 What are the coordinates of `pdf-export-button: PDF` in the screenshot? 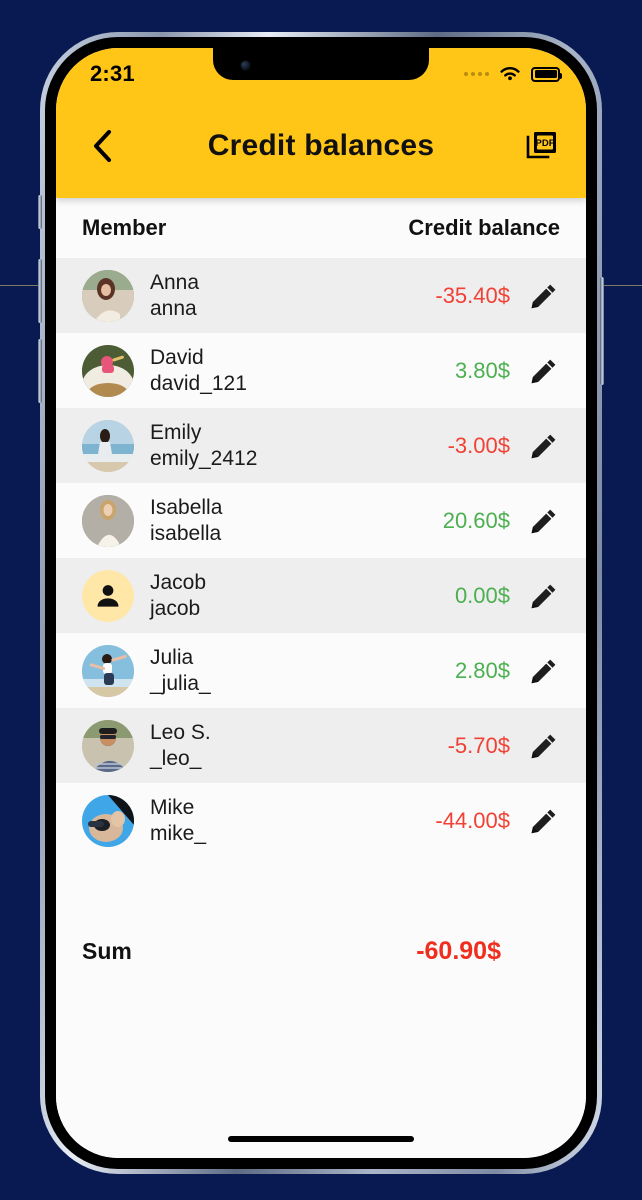 It's located at (542, 146).